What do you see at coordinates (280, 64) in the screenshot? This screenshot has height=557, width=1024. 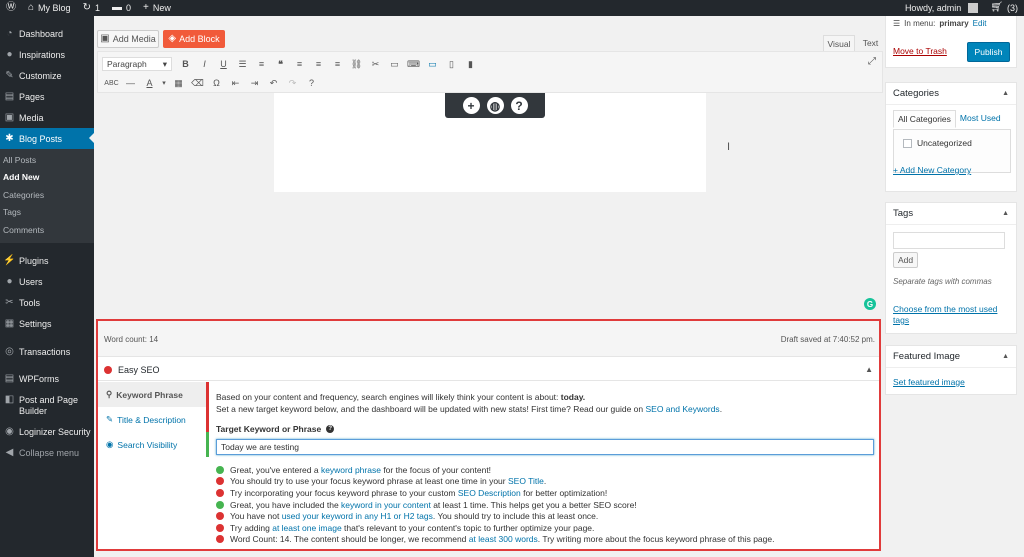 I see `blockquote-icon: ❝` at bounding box center [280, 64].